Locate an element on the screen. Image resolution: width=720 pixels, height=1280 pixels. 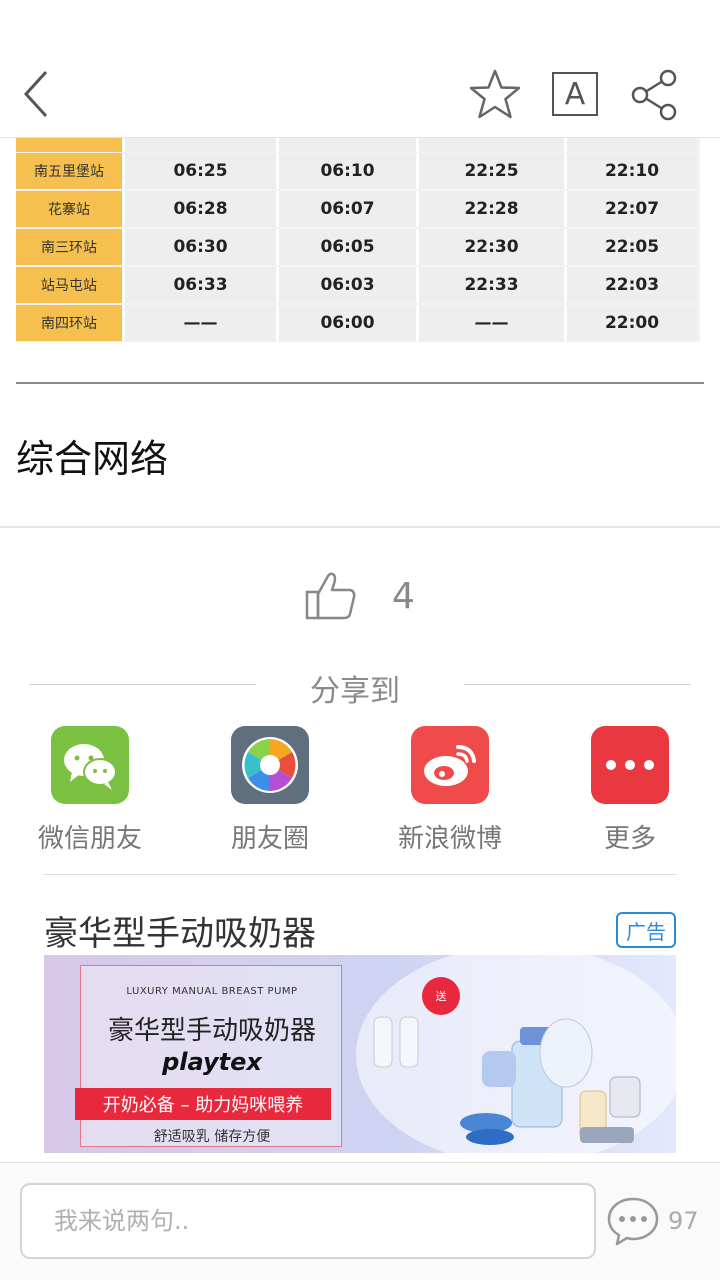
share-weibo-button: 新浪微博 is located at coordinates (450, 790).